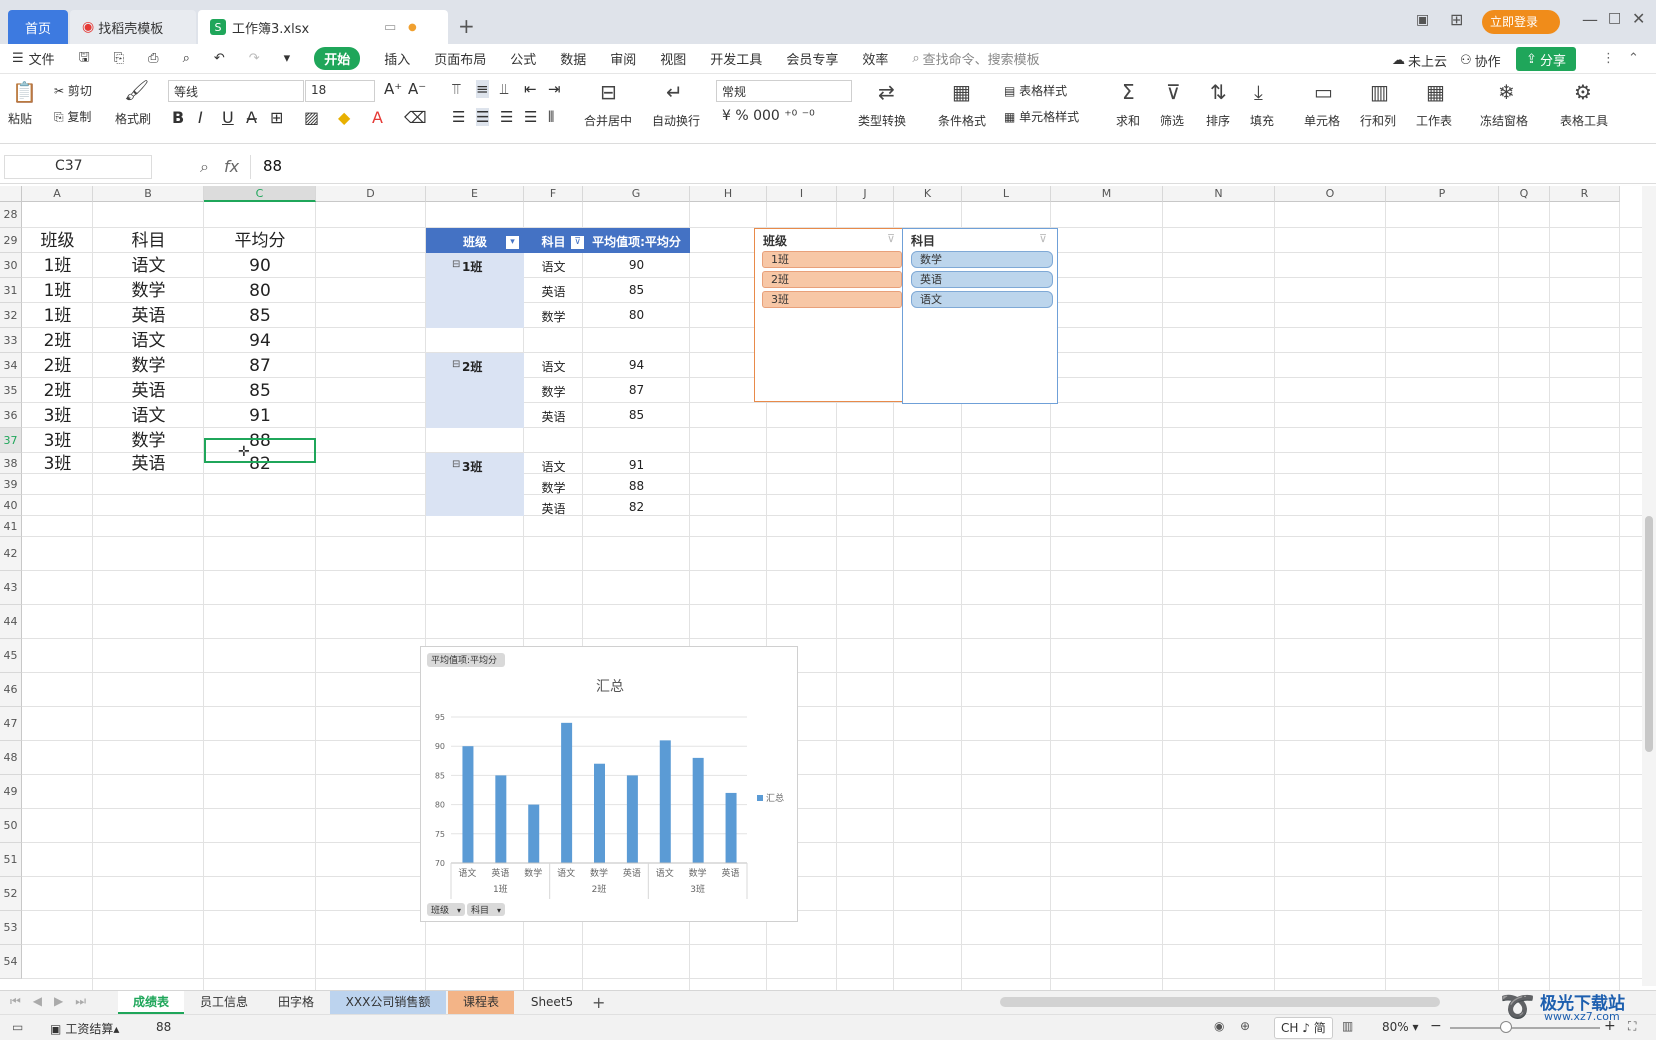 This screenshot has width=1656, height=1040. What do you see at coordinates (388, 1002) in the screenshot?
I see `sheet-tab: XXX公司销售额` at bounding box center [388, 1002].